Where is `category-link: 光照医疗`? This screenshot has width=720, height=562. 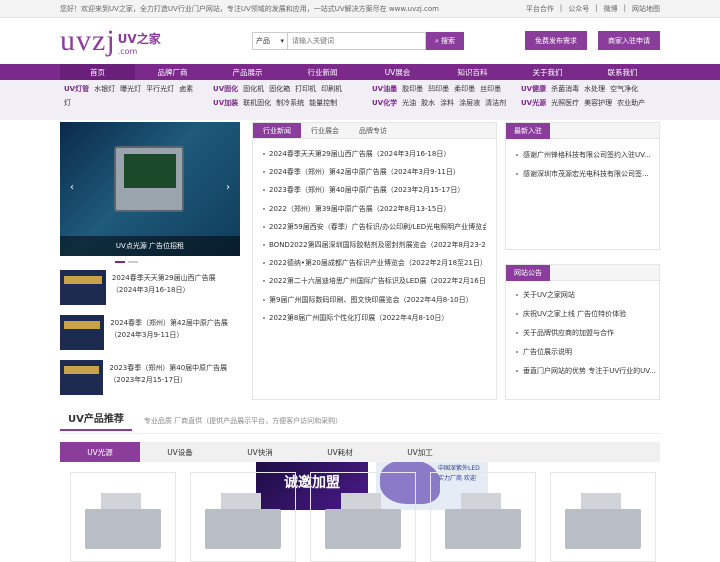 category-link: 光照医疗 is located at coordinates (565, 103).